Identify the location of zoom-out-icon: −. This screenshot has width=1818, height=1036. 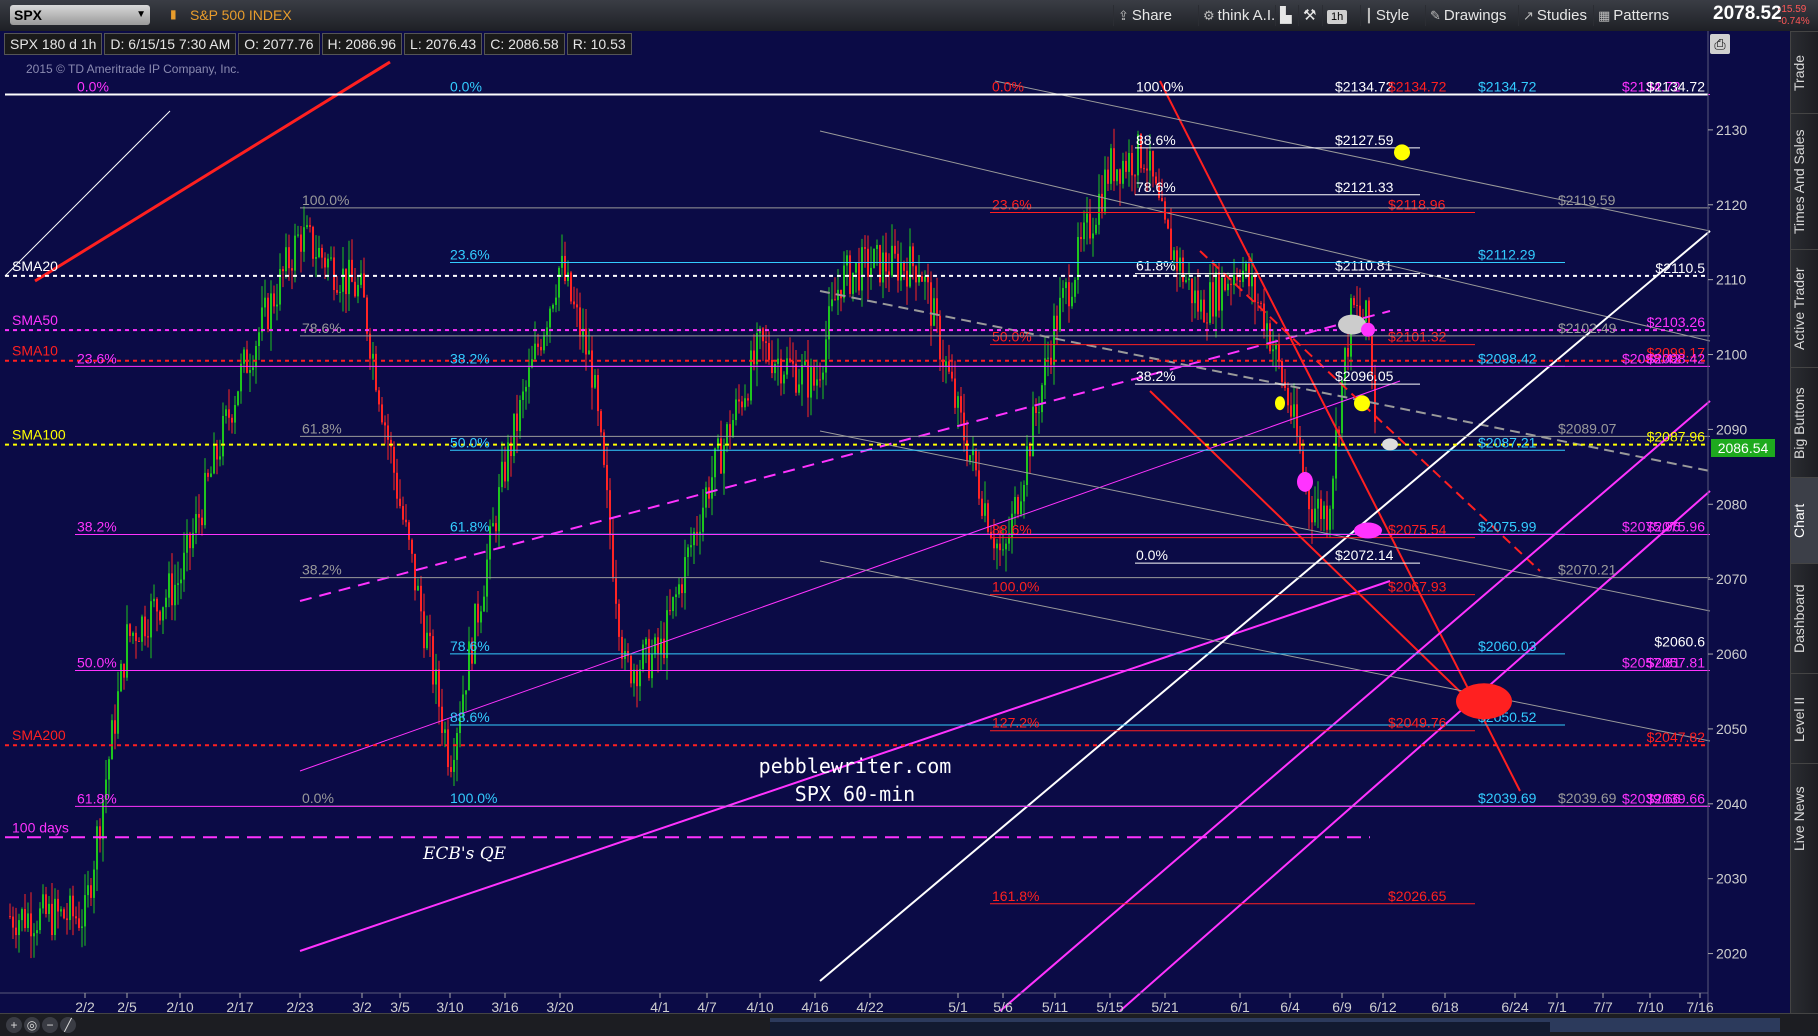
(50, 1025).